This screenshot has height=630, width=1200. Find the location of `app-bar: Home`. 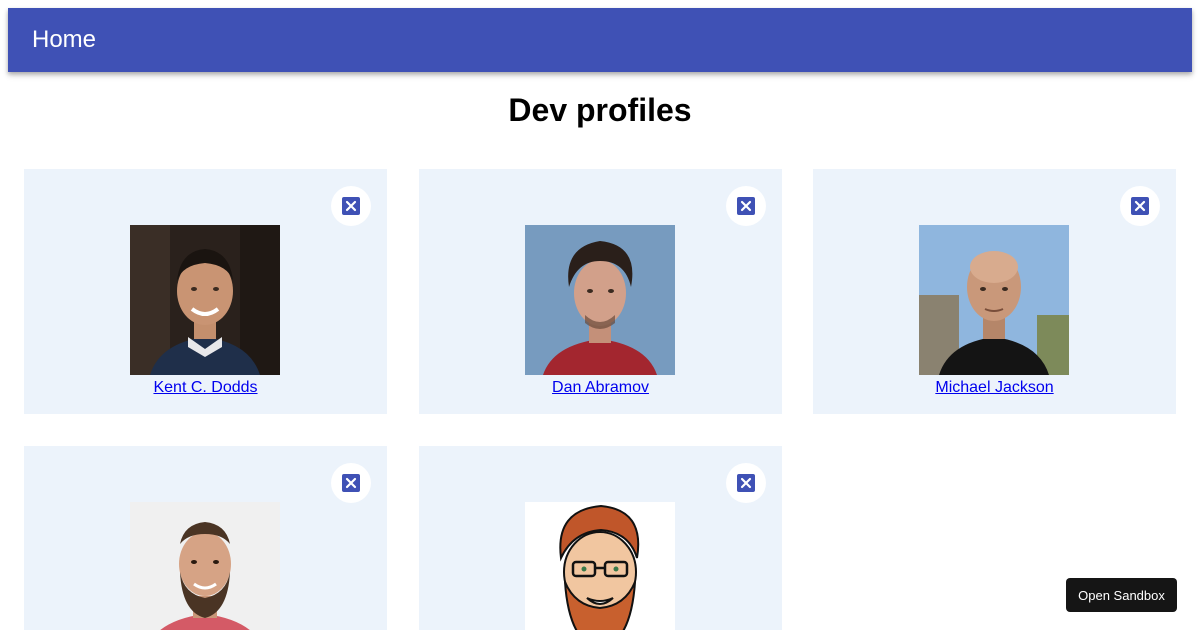

app-bar: Home is located at coordinates (600, 40).